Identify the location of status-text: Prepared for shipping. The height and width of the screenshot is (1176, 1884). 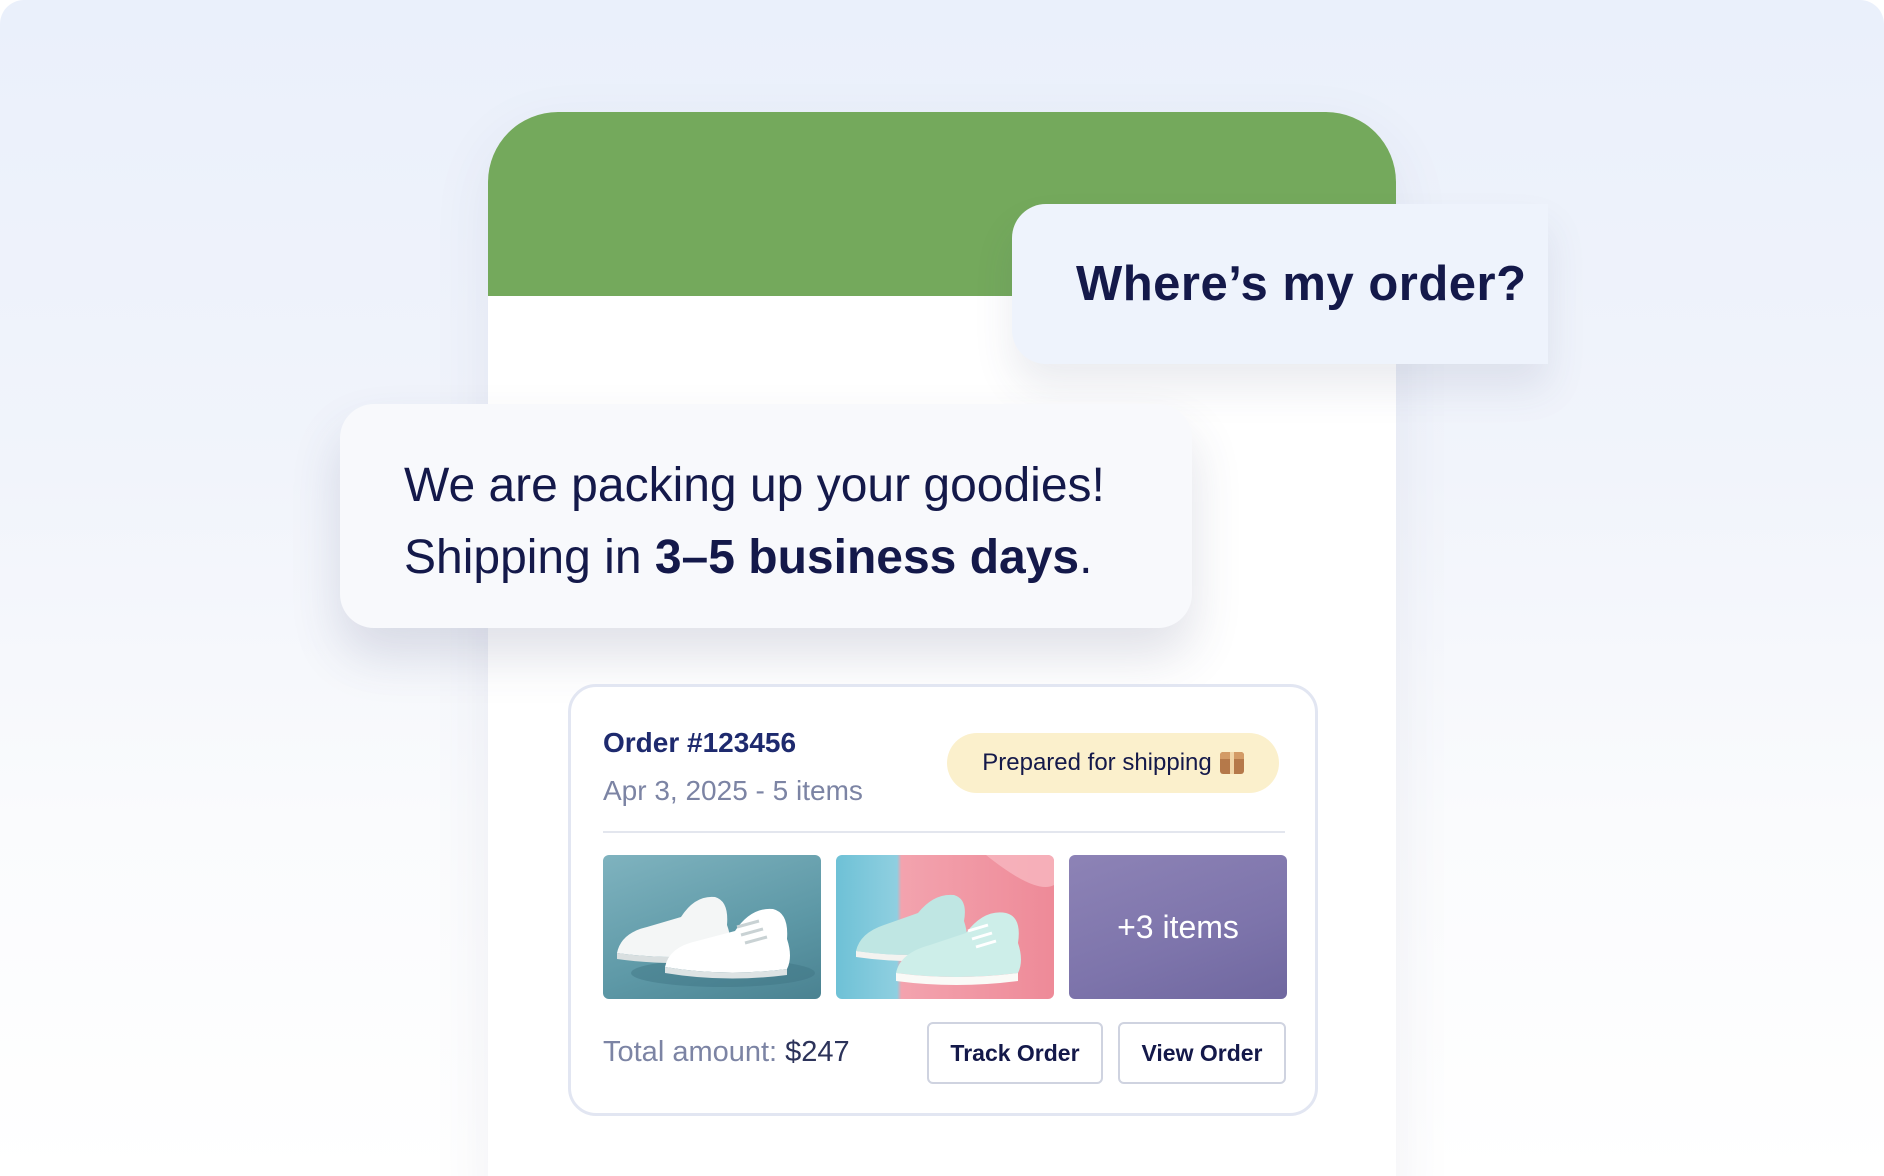
(1097, 762).